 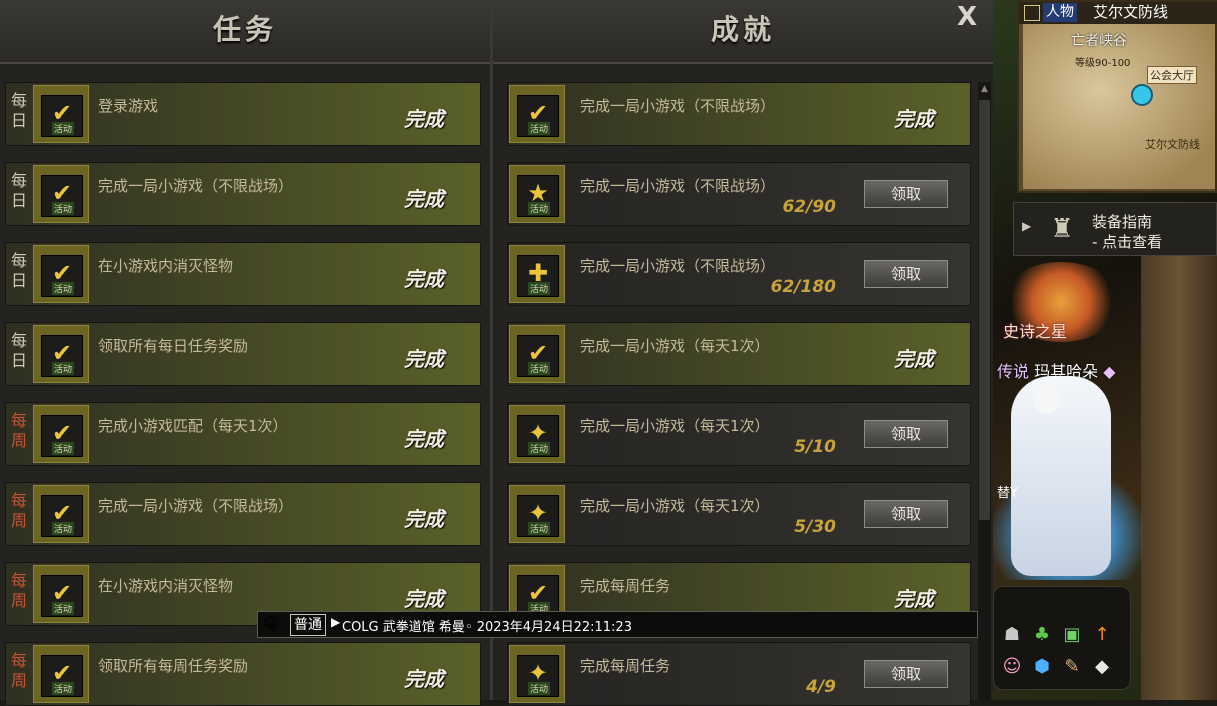 I want to click on ice-sword-icon: ✦ 活动, so click(x=538, y=516).